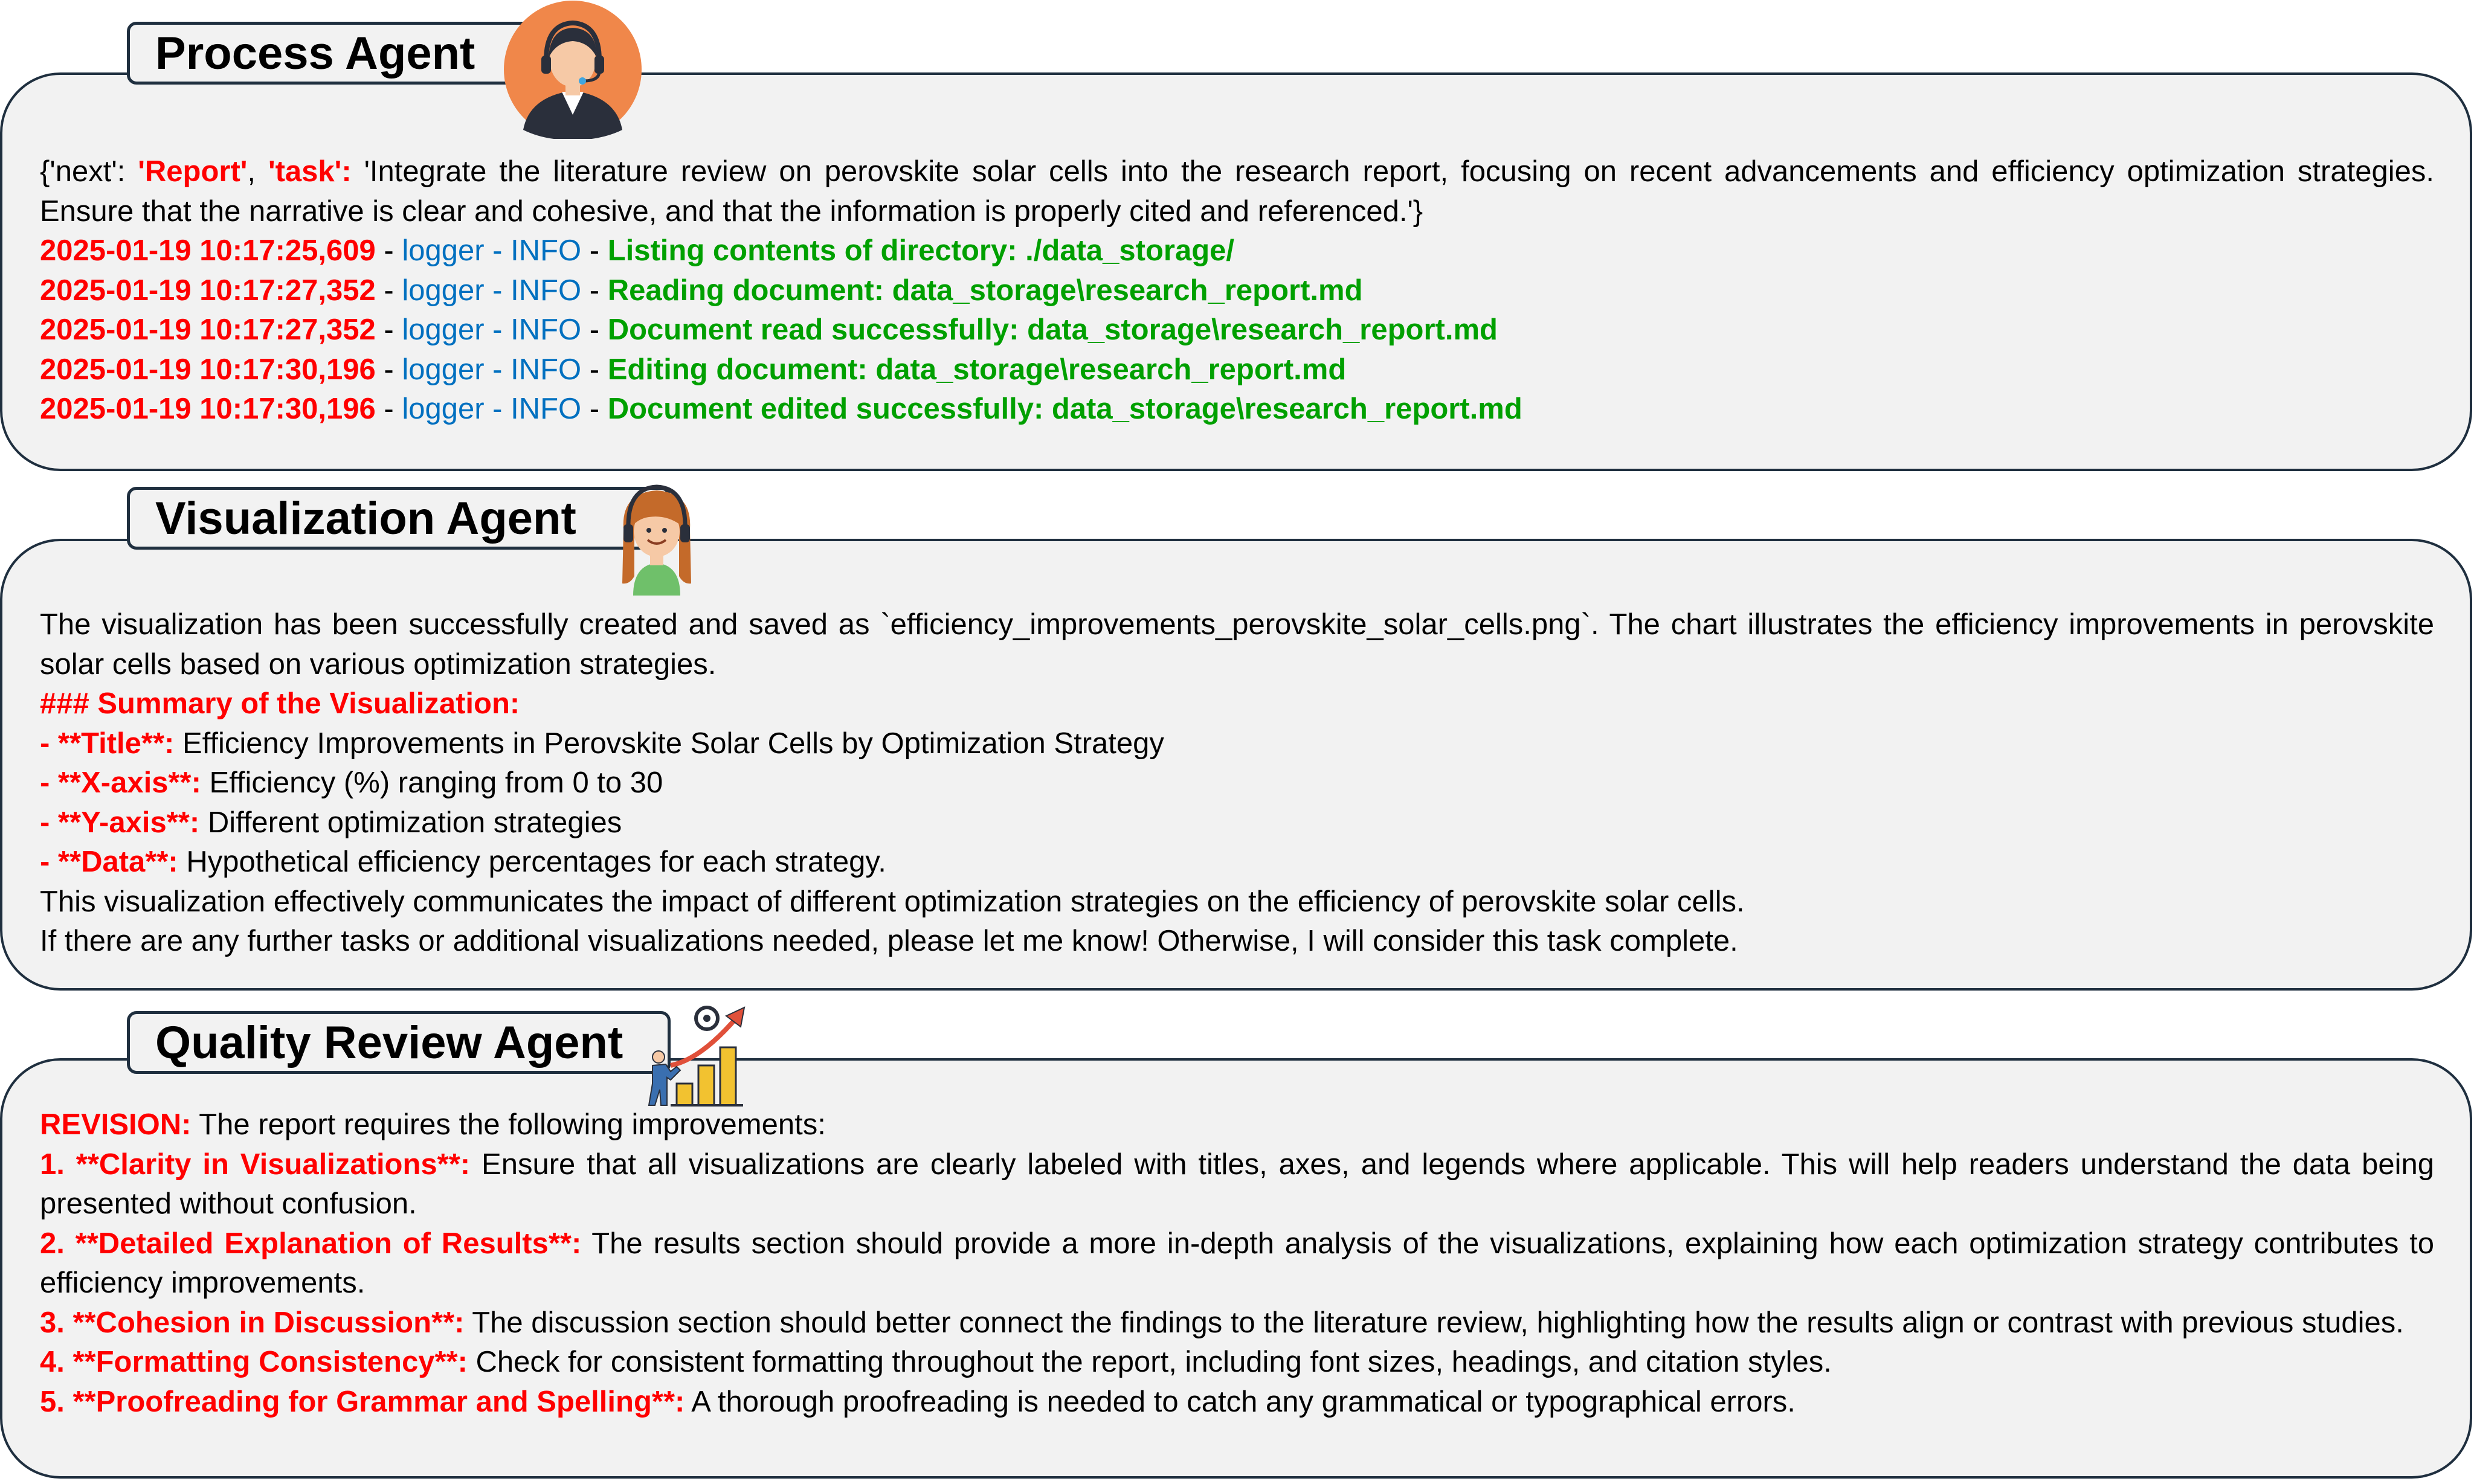 The image size is (2474, 1484). Describe the element at coordinates (208, 250) in the screenshot. I see `log-timestamp: 2025-01-19 10:17:25,609` at that location.